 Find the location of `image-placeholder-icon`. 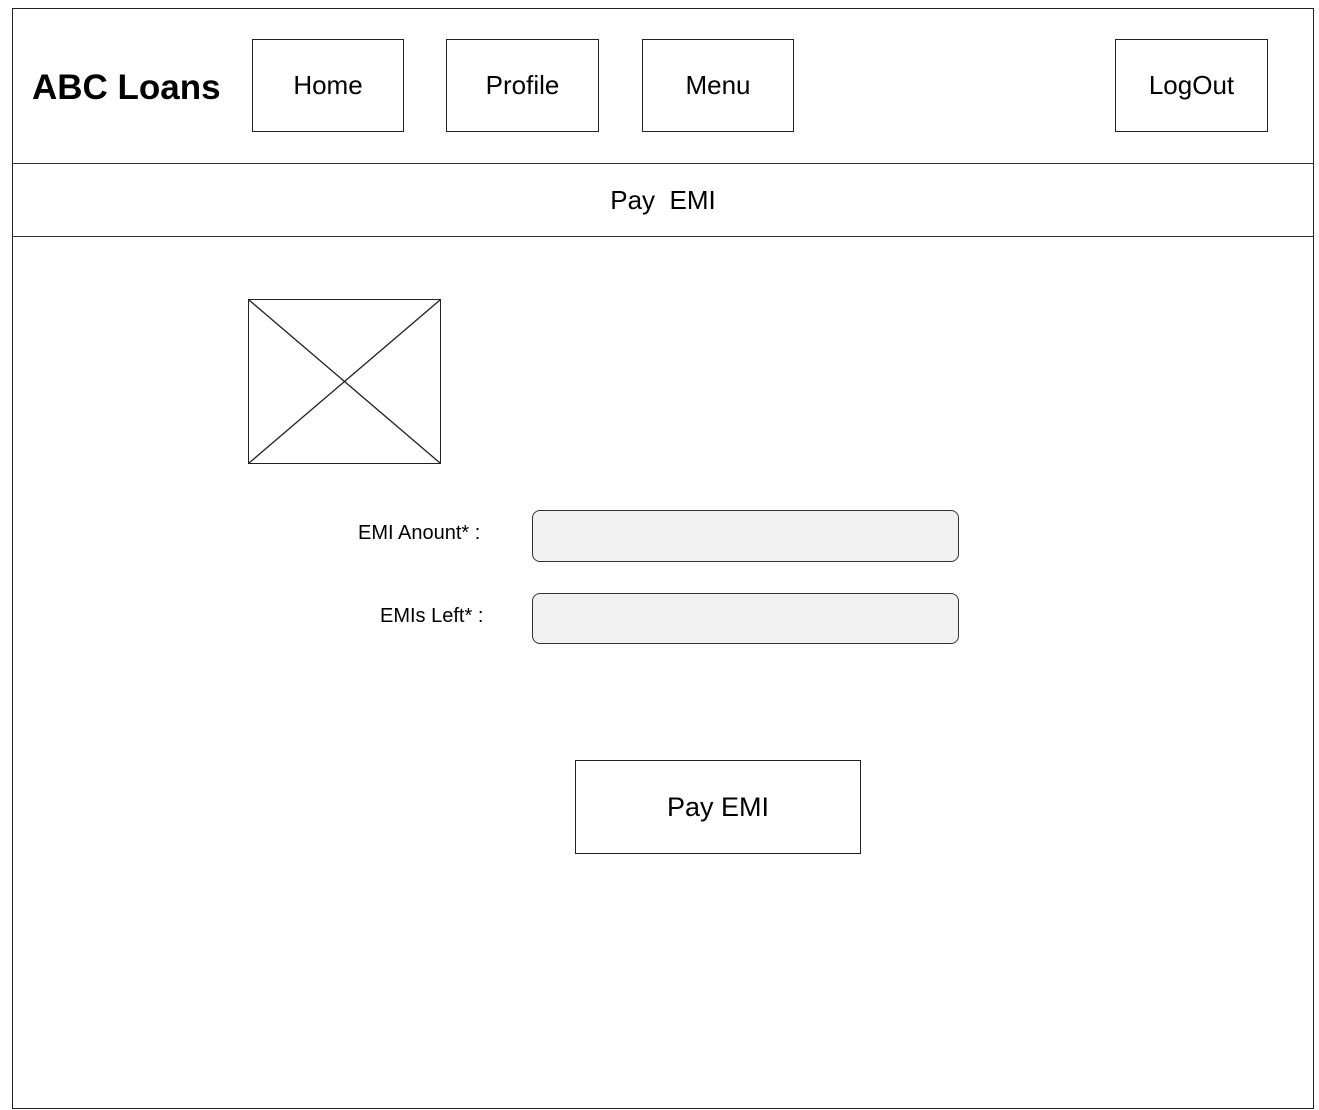

image-placeholder-icon is located at coordinates (344, 381).